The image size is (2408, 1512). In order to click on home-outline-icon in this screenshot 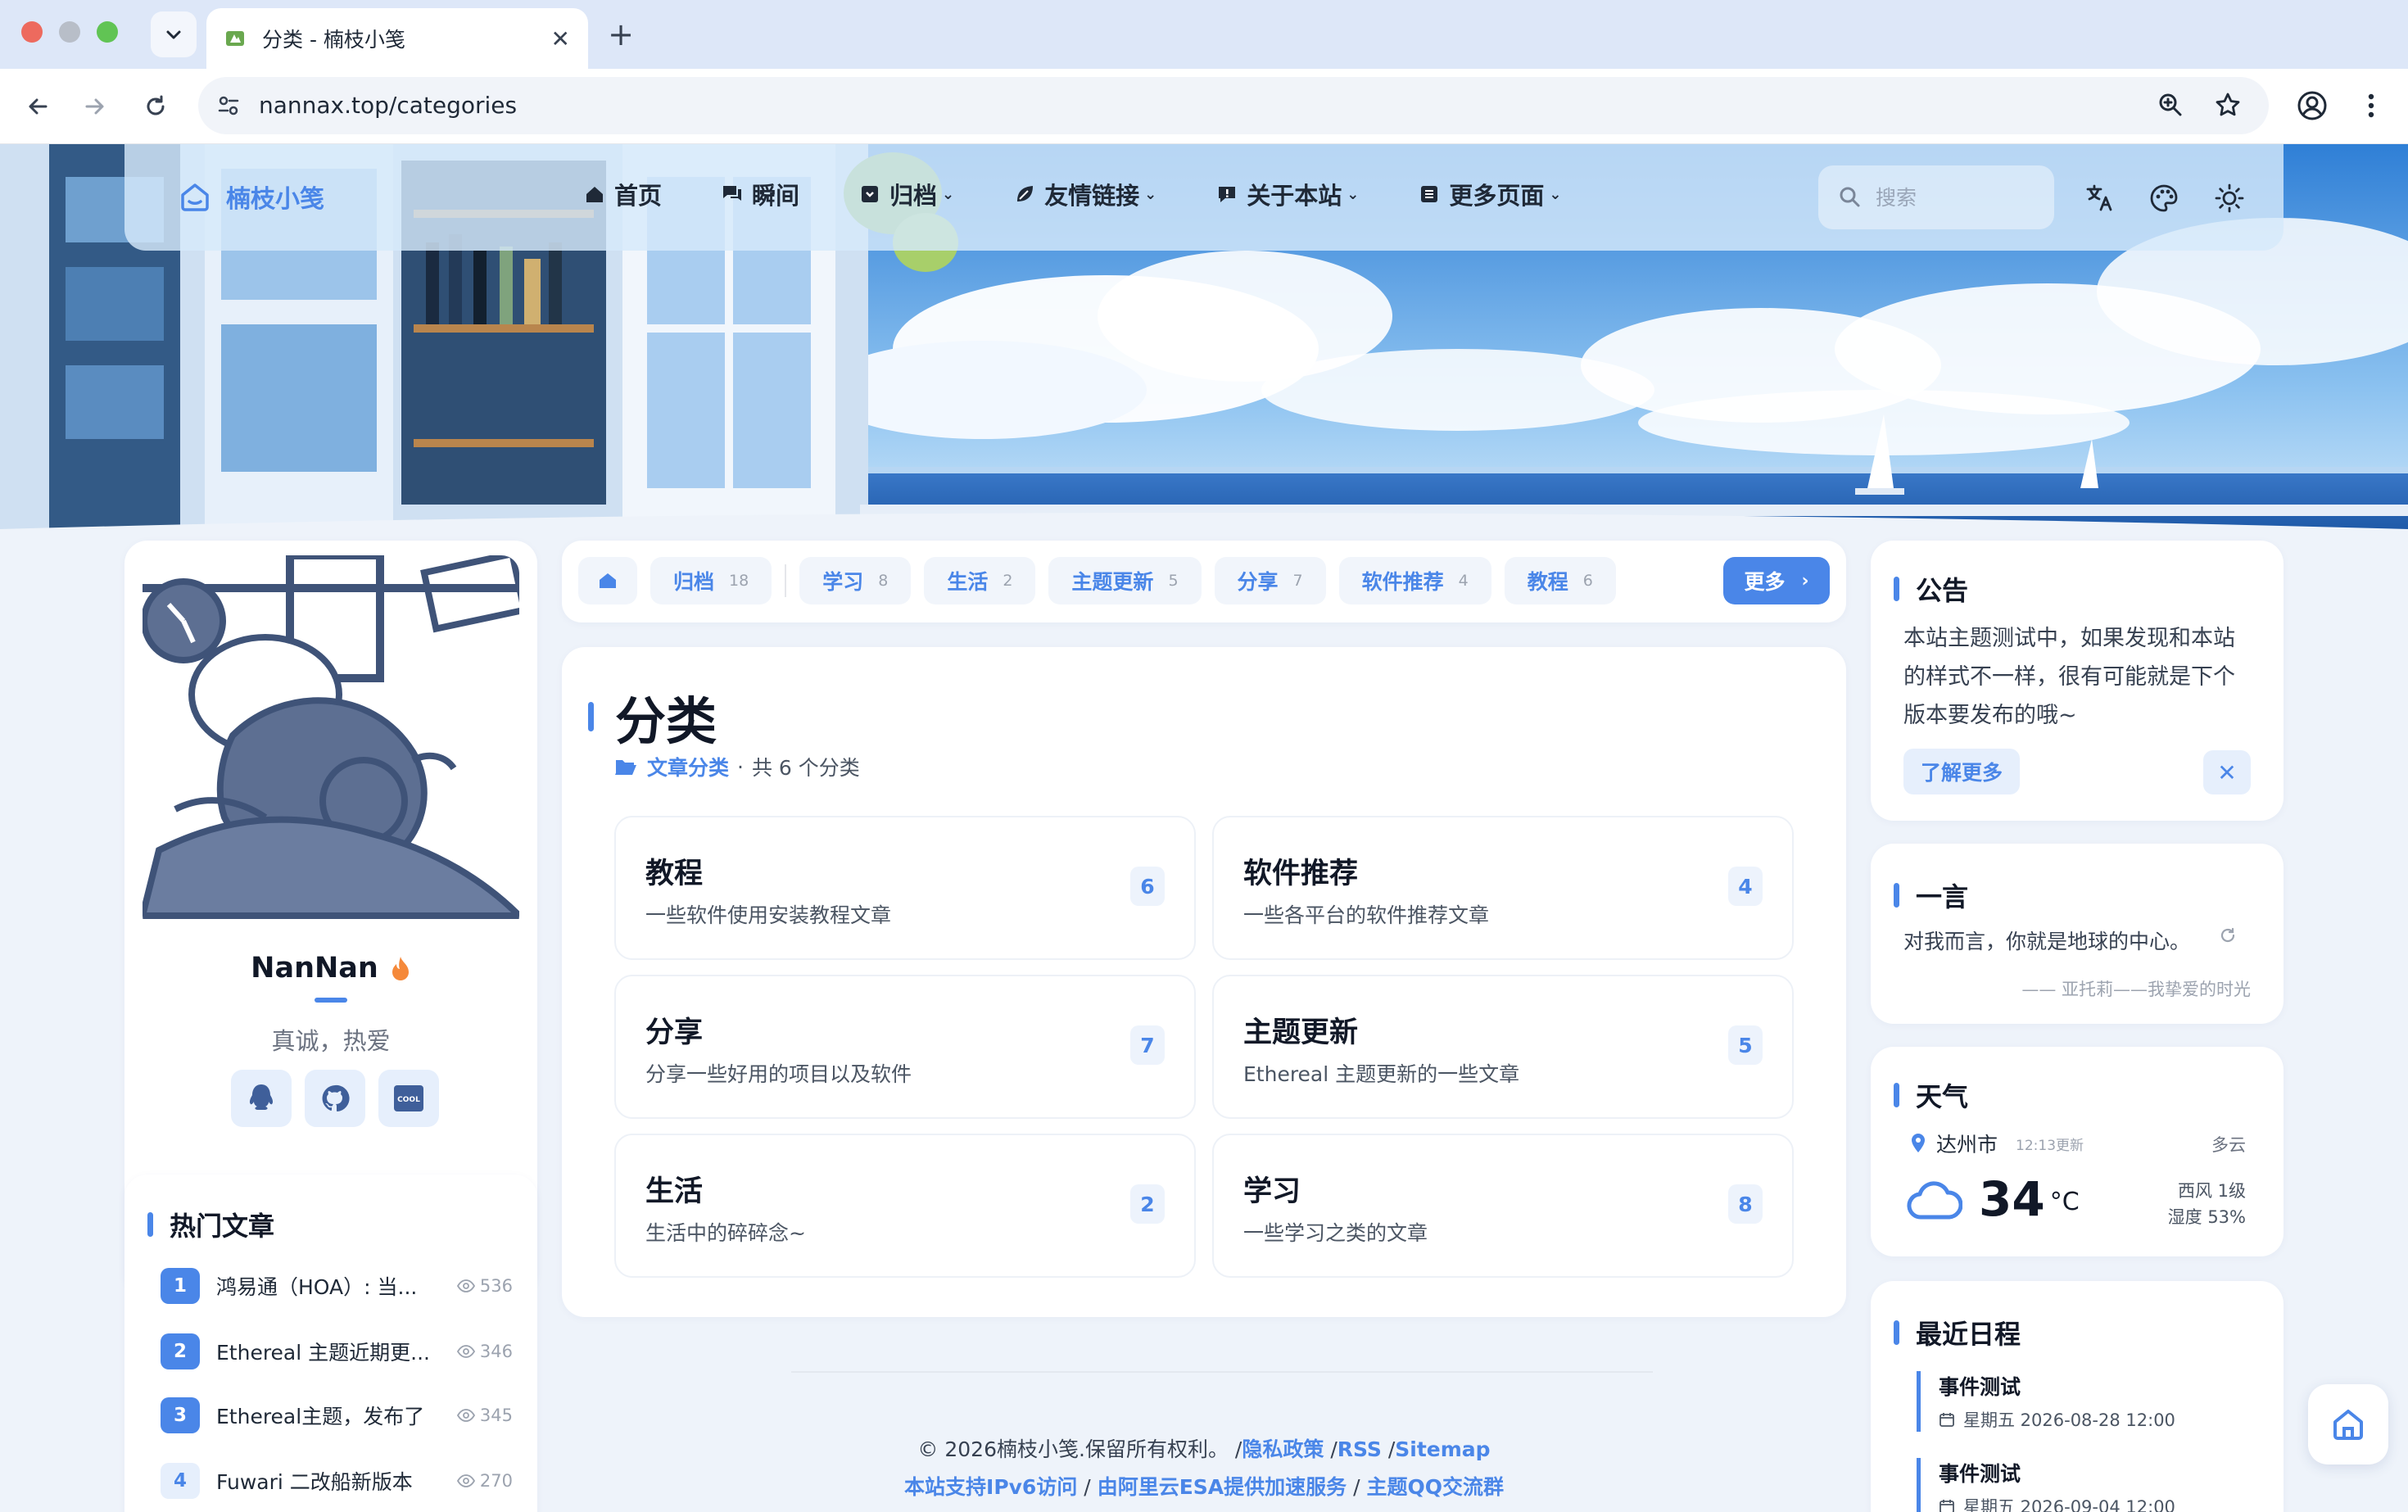, I will do `click(2348, 1425)`.